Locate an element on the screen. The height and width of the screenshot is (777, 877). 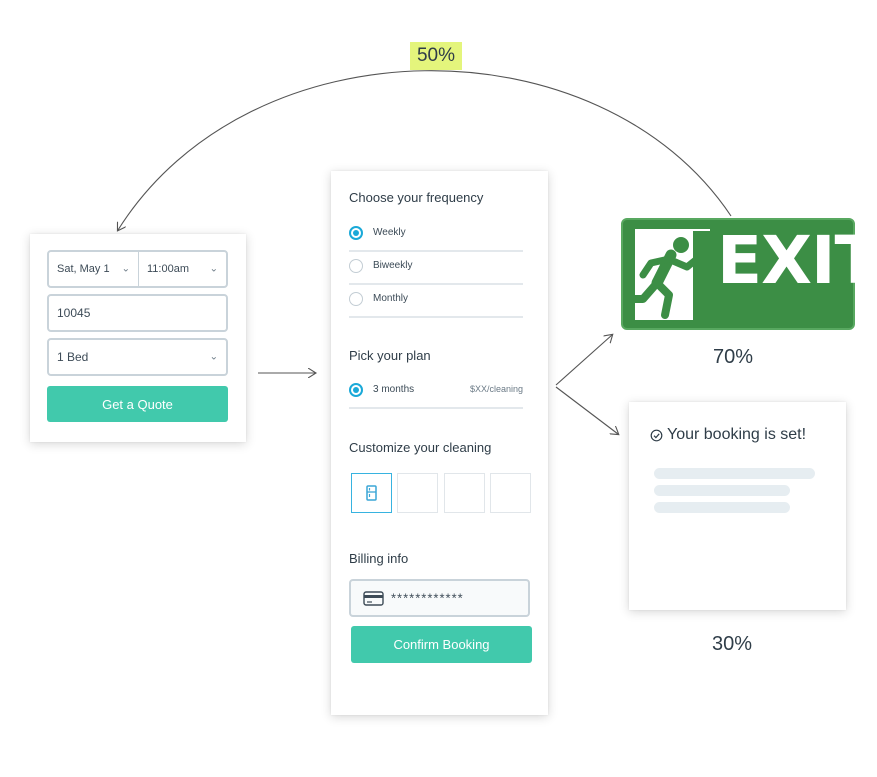
check-circle-icon is located at coordinates (656, 435).